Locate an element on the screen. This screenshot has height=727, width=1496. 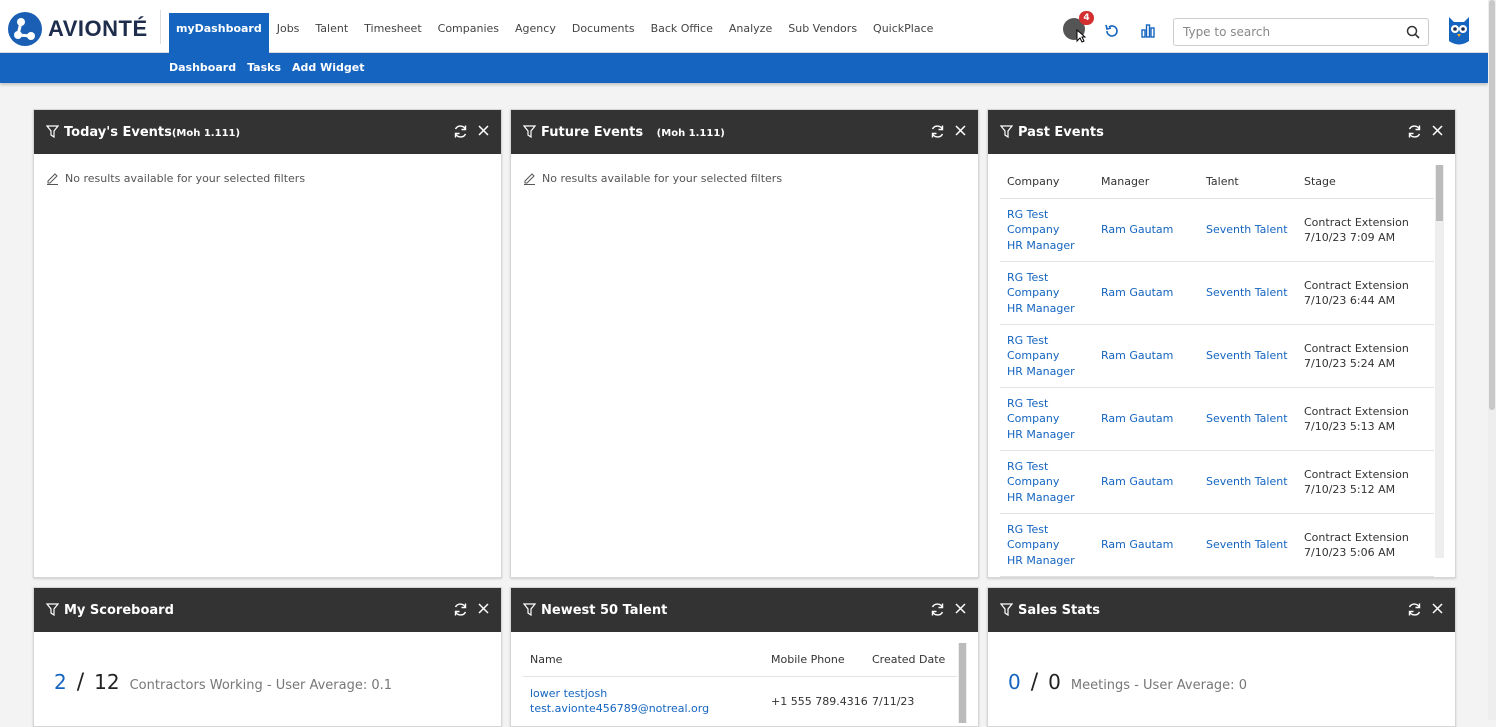
nav-mydashboard: myDashboard is located at coordinates (219, 33).